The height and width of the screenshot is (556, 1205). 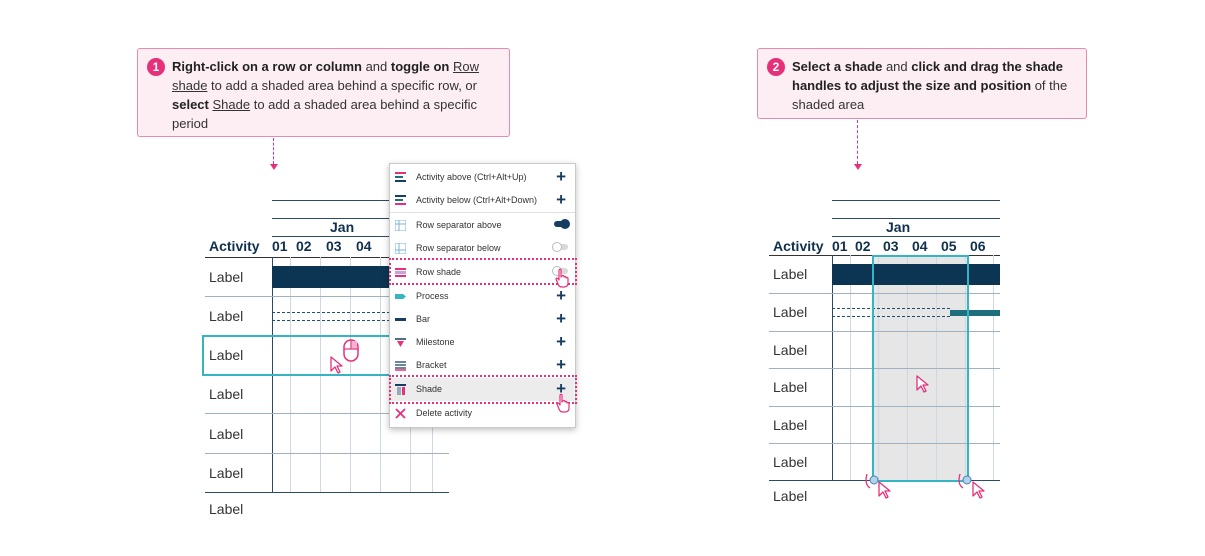 What do you see at coordinates (978, 246) in the screenshot?
I see `day-header: 06` at bounding box center [978, 246].